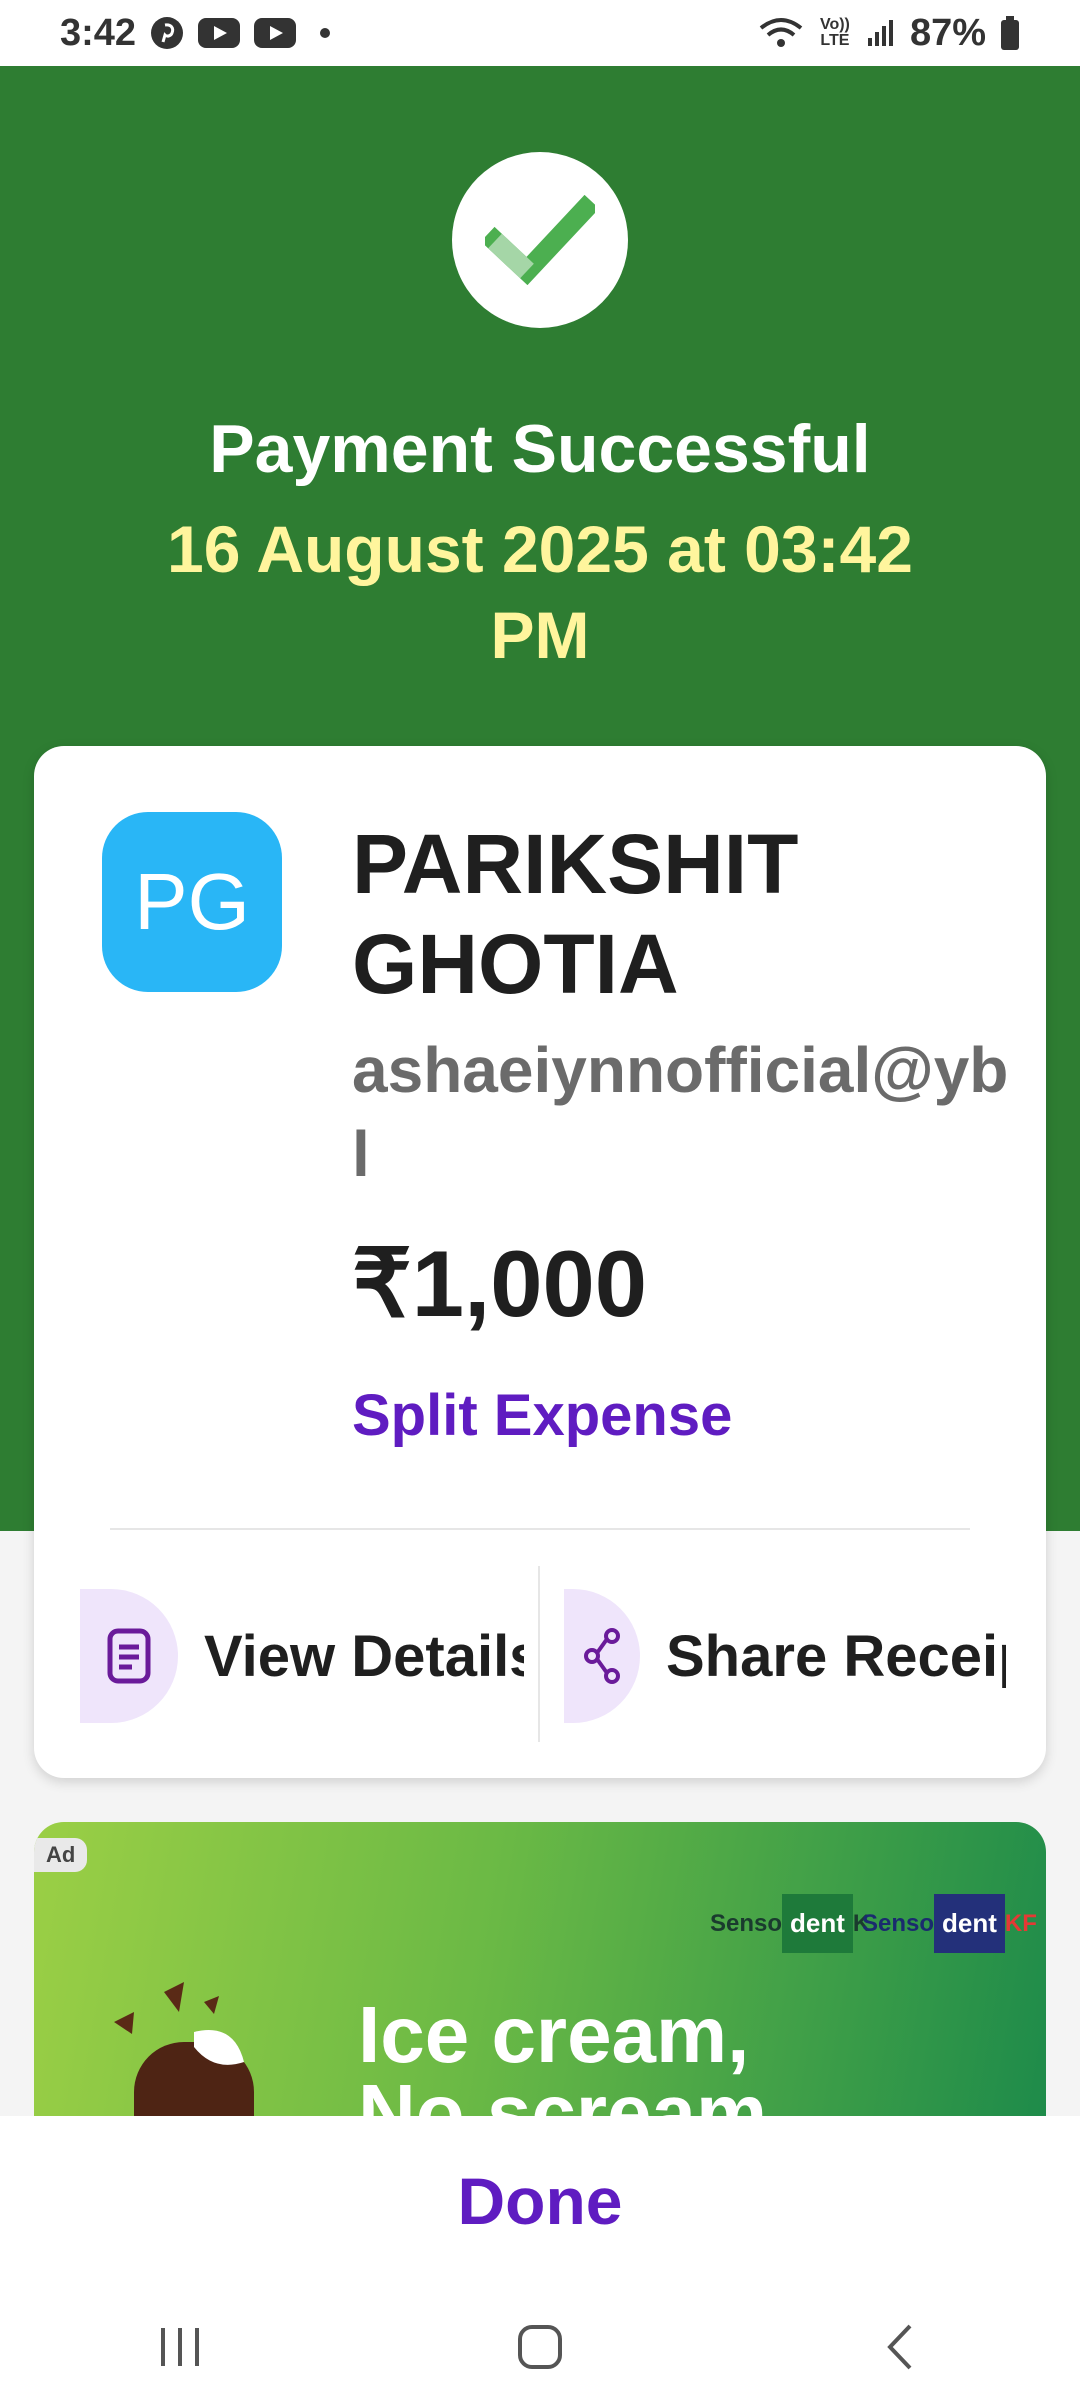 The height and width of the screenshot is (2408, 1080). I want to click on notification-dot, so click(325, 33).